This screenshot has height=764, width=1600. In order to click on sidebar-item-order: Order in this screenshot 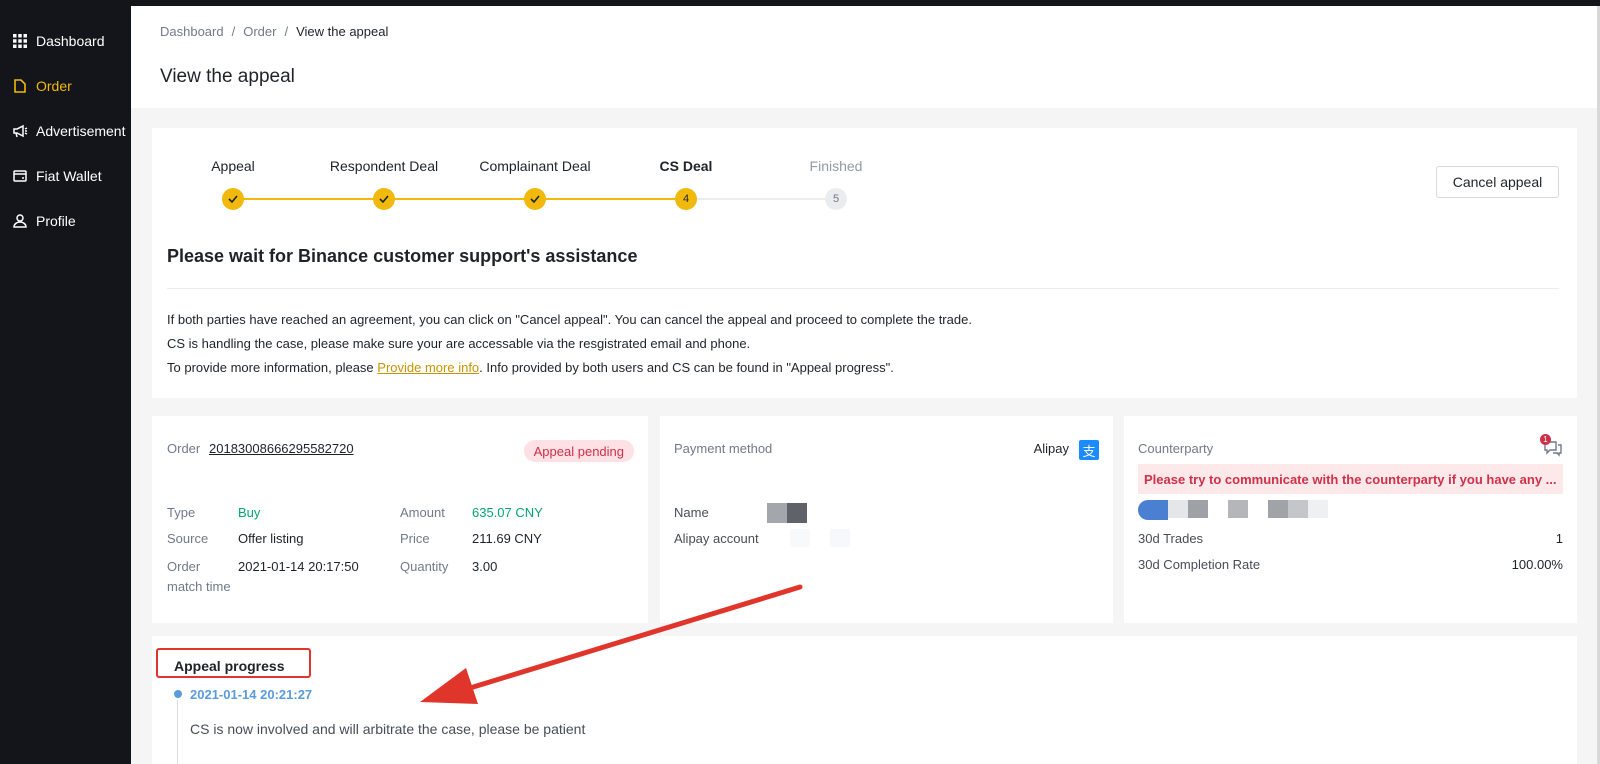, I will do `click(65, 85)`.